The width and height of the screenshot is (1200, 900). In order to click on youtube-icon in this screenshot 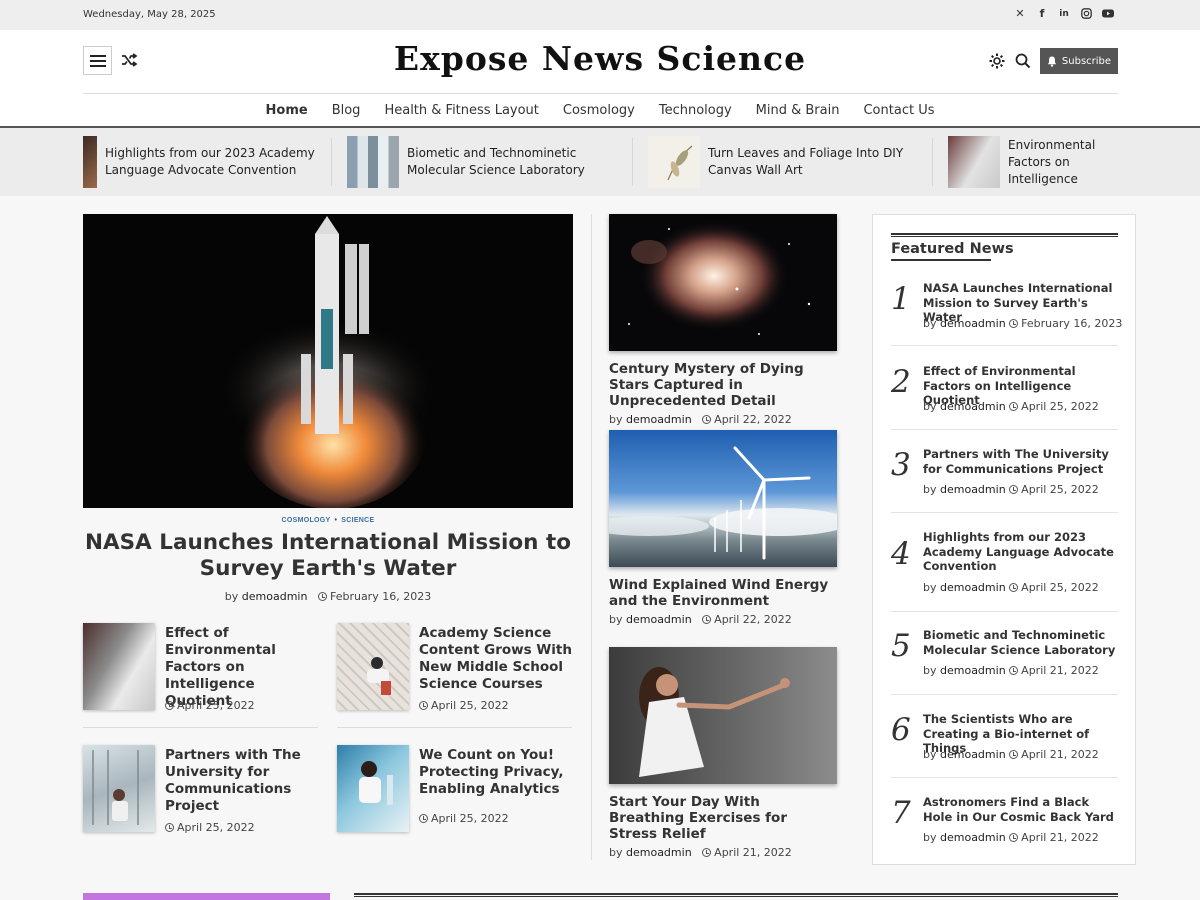, I will do `click(1108, 14)`.